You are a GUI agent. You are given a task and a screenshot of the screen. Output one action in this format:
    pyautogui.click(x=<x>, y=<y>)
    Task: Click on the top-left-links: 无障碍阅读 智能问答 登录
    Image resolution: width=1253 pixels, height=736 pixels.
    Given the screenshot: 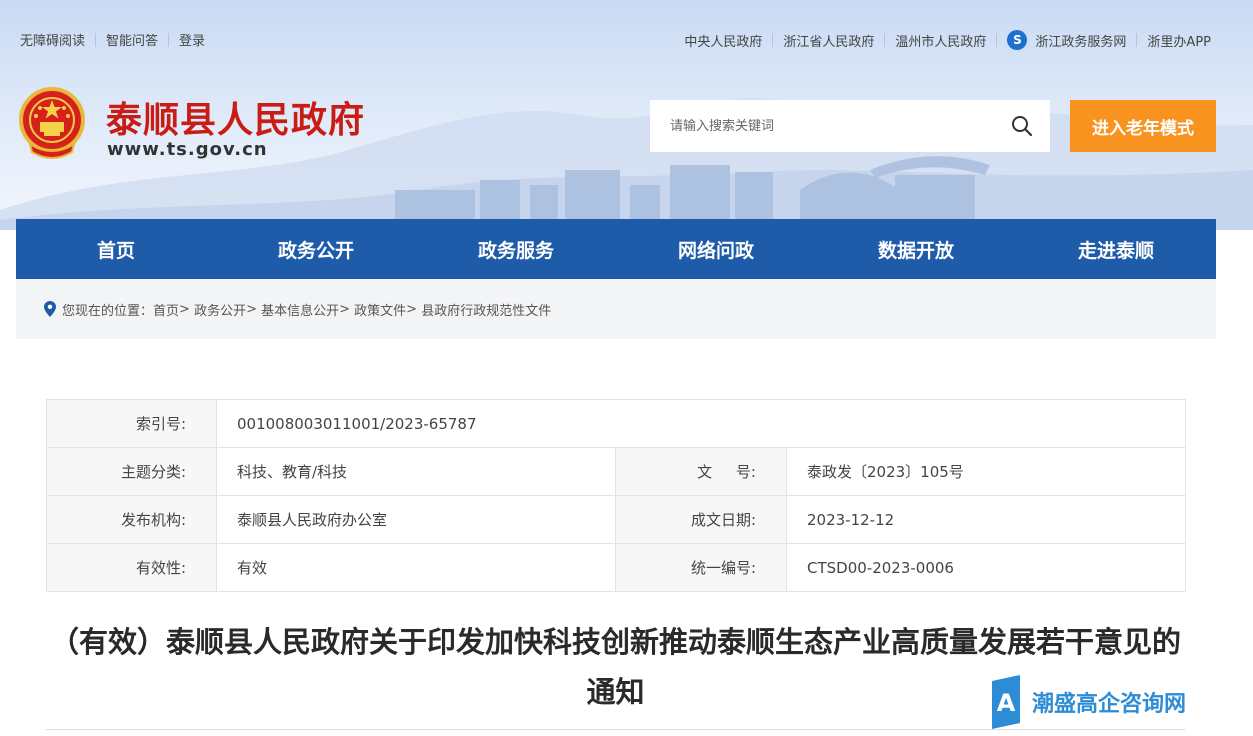 What is the action you would take?
    pyautogui.click(x=112, y=39)
    